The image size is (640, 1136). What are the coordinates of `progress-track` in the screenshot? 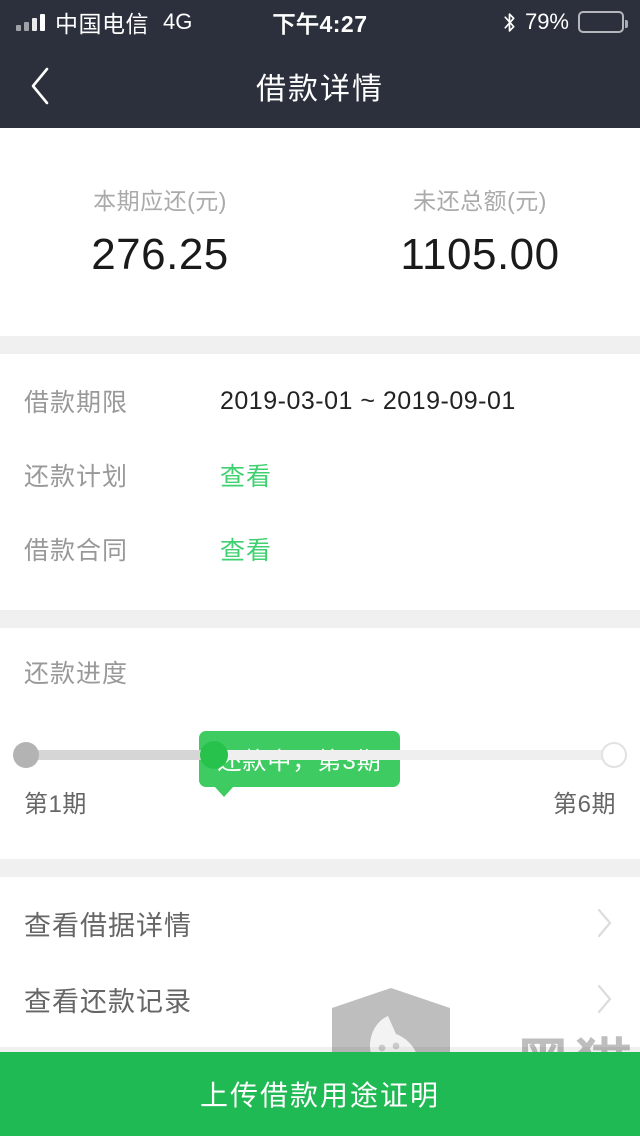 It's located at (320, 755).